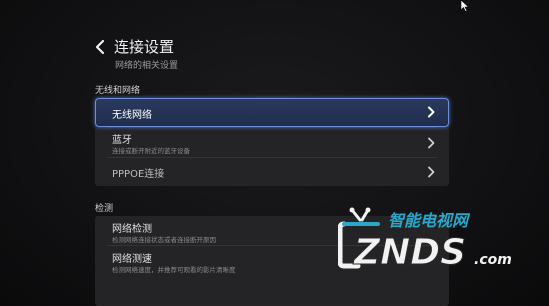 This screenshot has height=306, width=549. I want to click on watermark-suffix-text: .com, so click(493, 260).